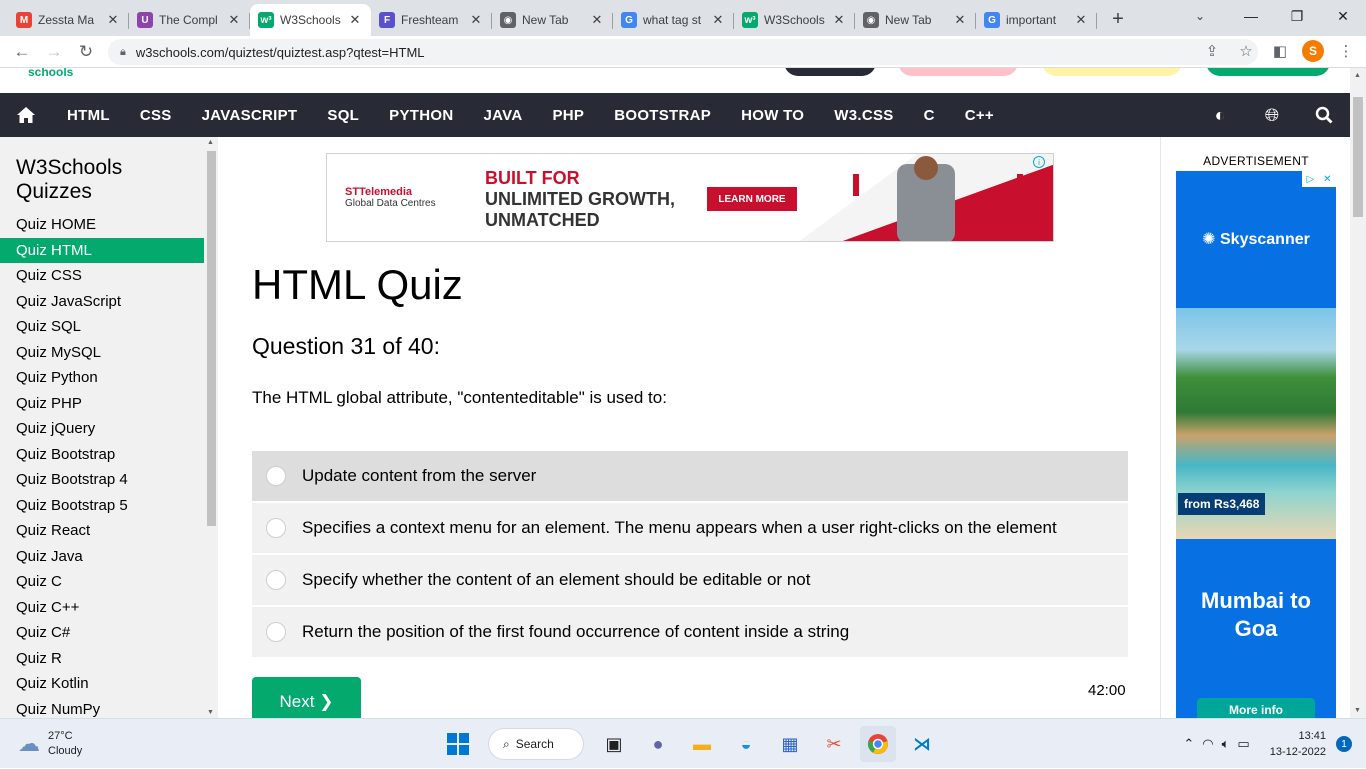 The width and height of the screenshot is (1366, 769). What do you see at coordinates (211, 338) in the screenshot?
I see `sidebar-scroll-thumb` at bounding box center [211, 338].